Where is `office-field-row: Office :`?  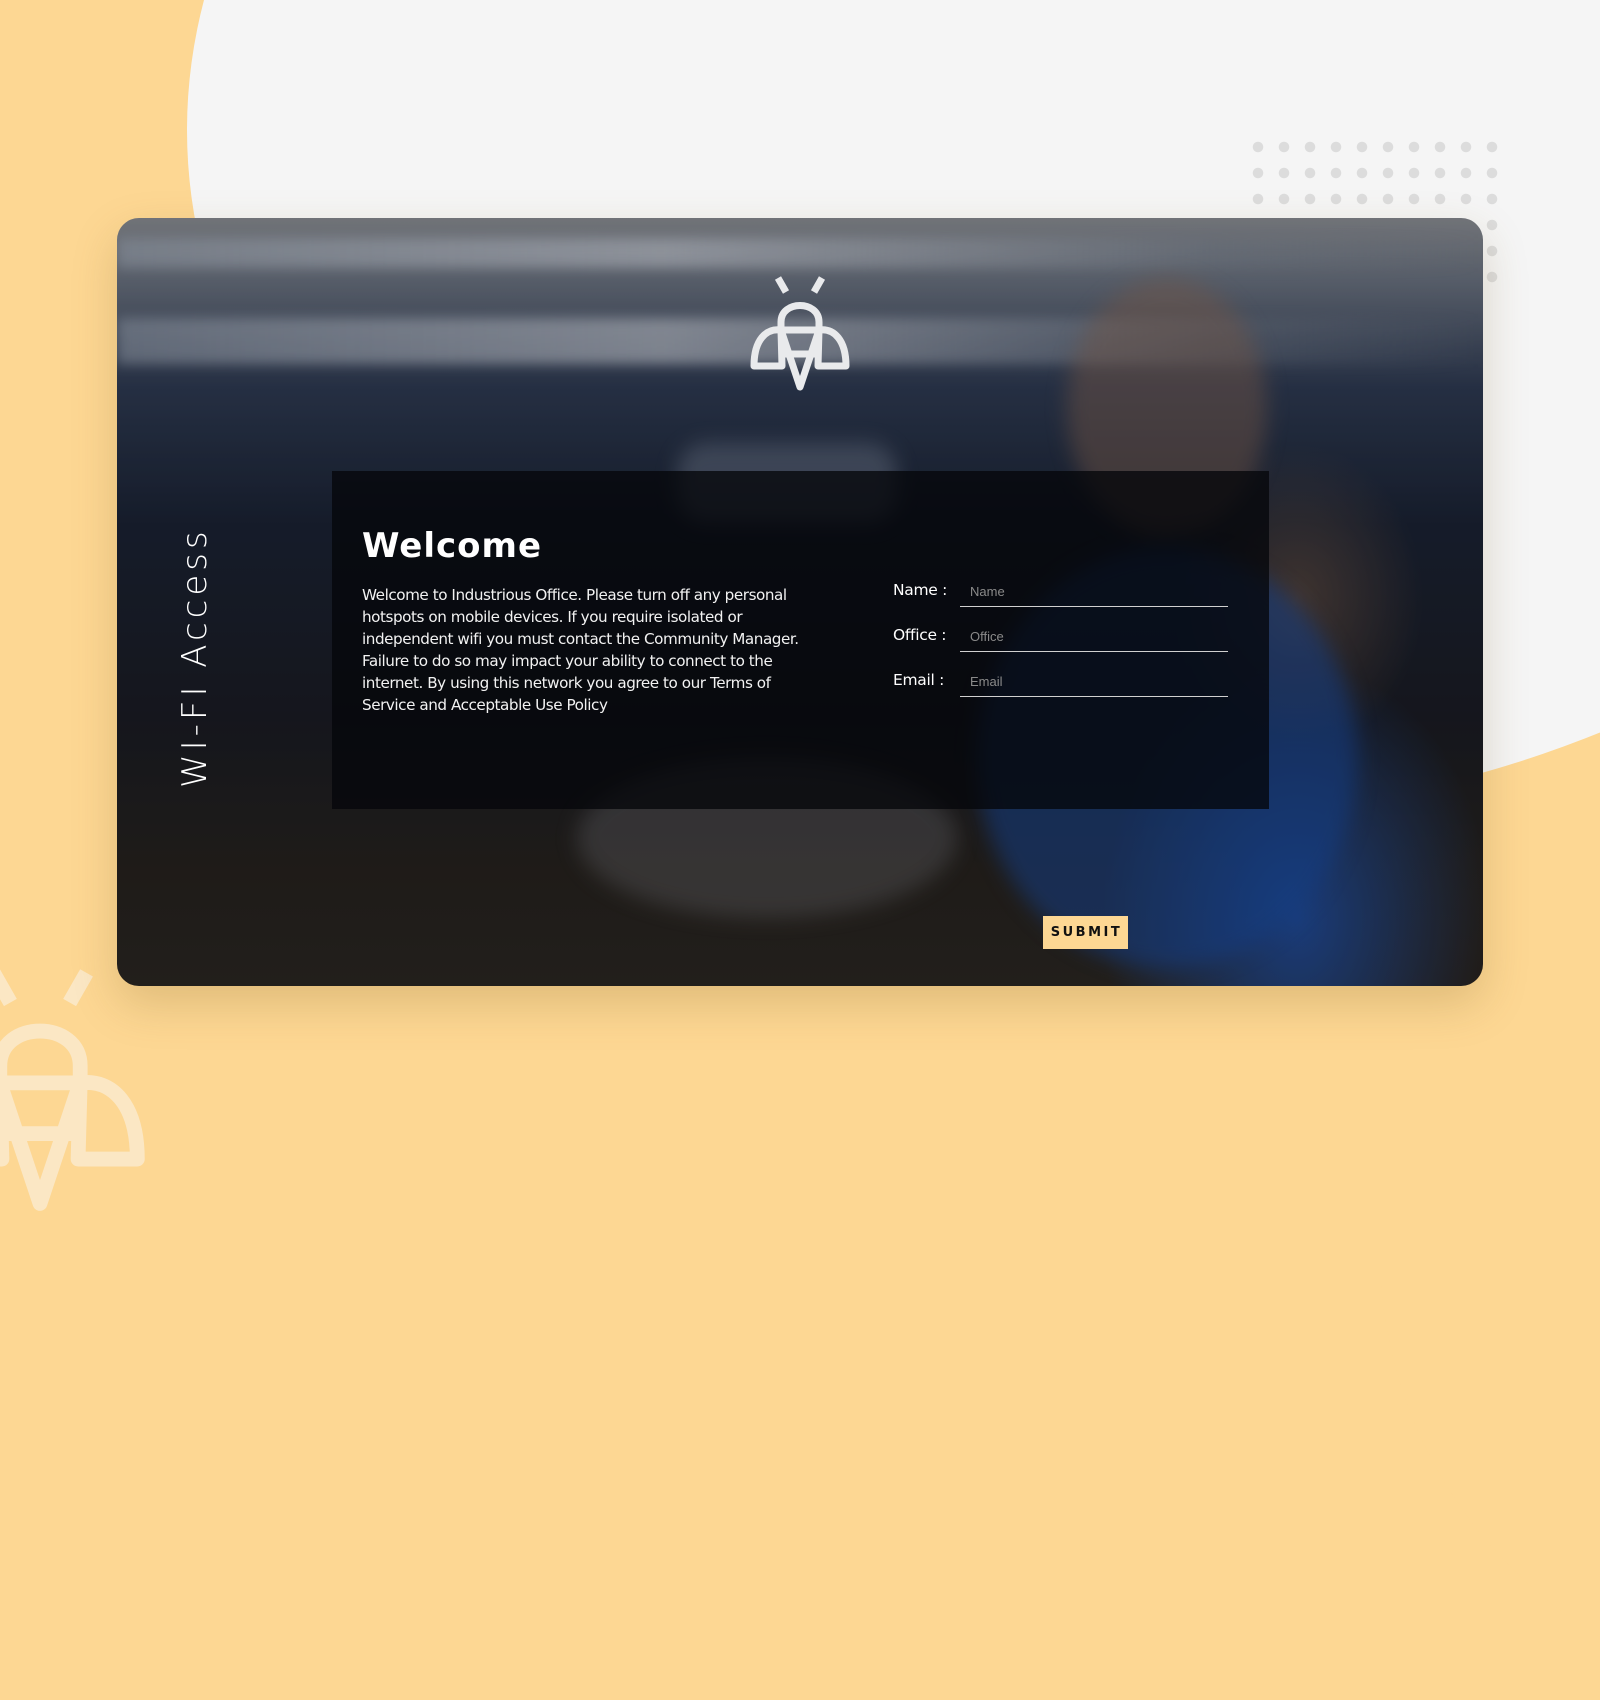 office-field-row: Office : is located at coordinates (1060, 640).